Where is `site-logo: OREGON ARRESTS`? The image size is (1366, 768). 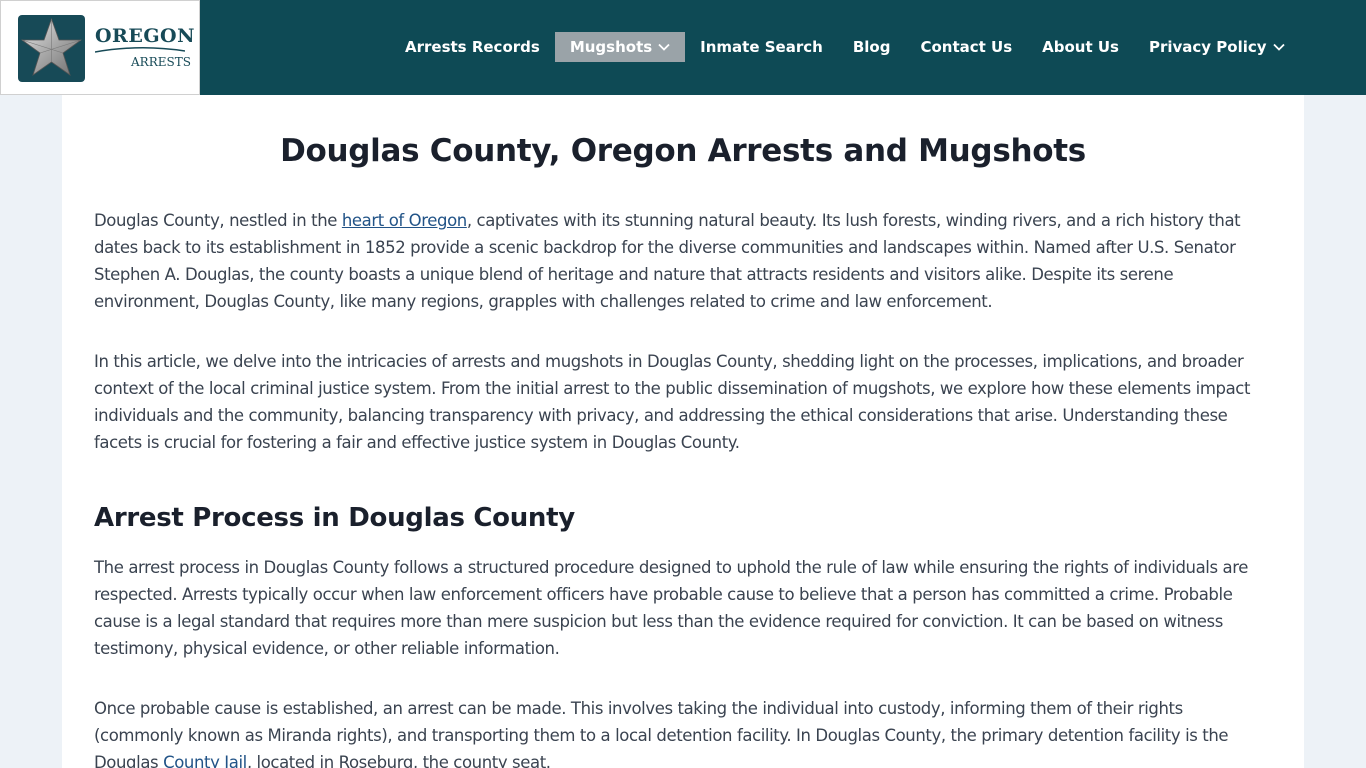 site-logo: OREGON ARRESTS is located at coordinates (100, 47).